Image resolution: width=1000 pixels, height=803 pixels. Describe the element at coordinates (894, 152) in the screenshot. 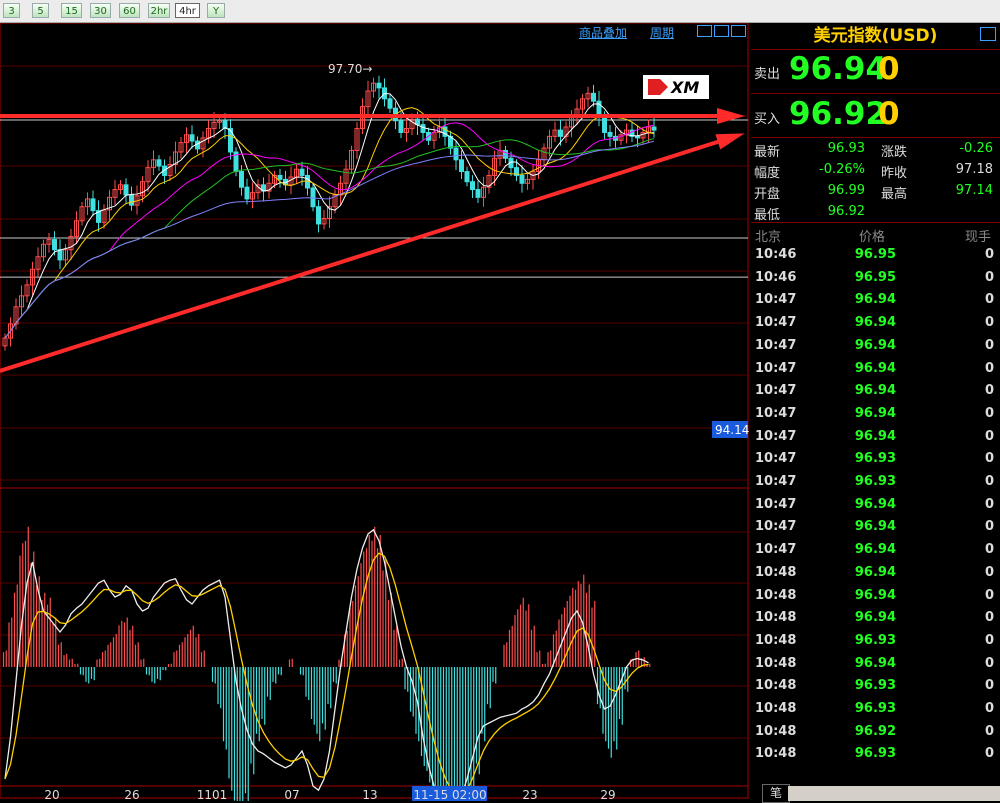

I see `stat-label: 涨跌` at that location.